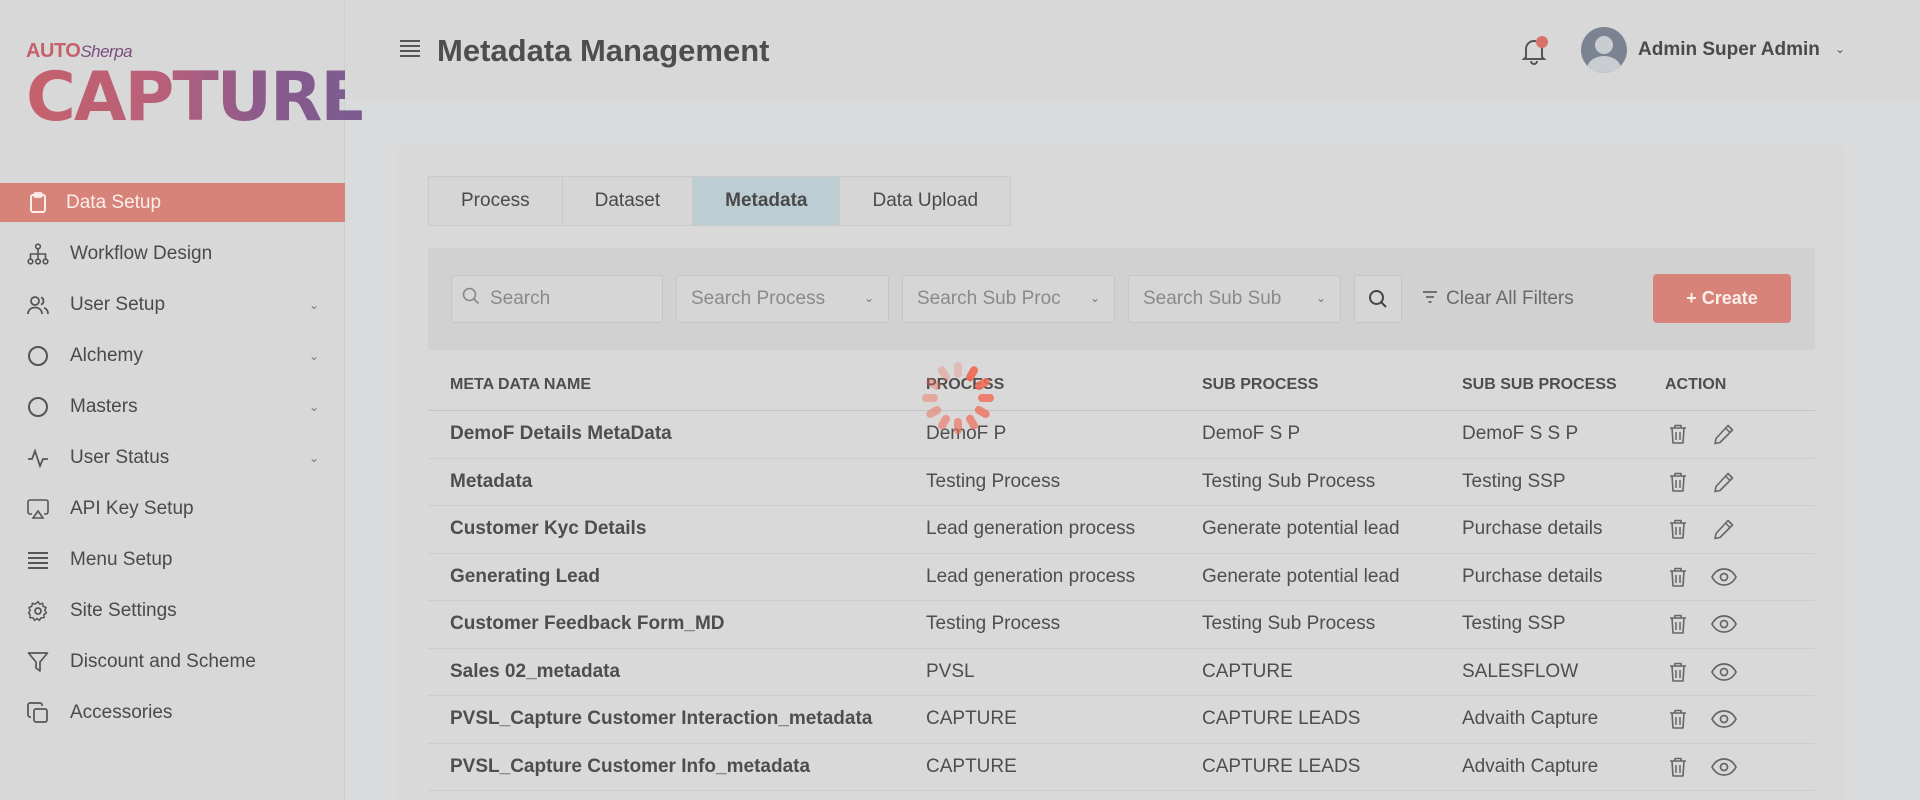 The image size is (1920, 800). Describe the element at coordinates (104, 406) in the screenshot. I see `sidebar-item-label: Masters` at that location.